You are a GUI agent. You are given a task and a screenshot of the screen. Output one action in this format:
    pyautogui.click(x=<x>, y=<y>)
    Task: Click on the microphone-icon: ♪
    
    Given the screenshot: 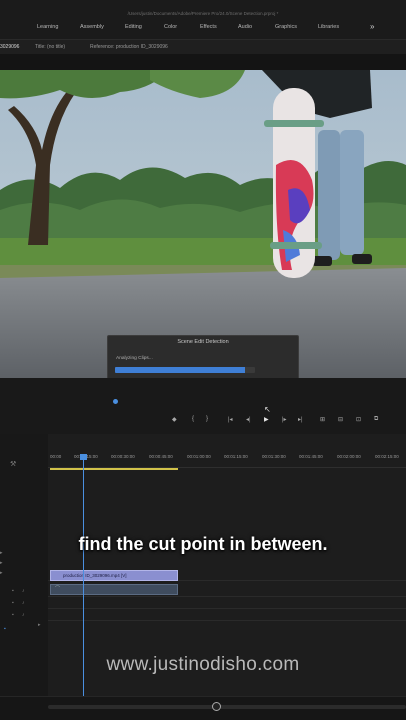 What is the action you would take?
    pyautogui.click(x=23, y=591)
    